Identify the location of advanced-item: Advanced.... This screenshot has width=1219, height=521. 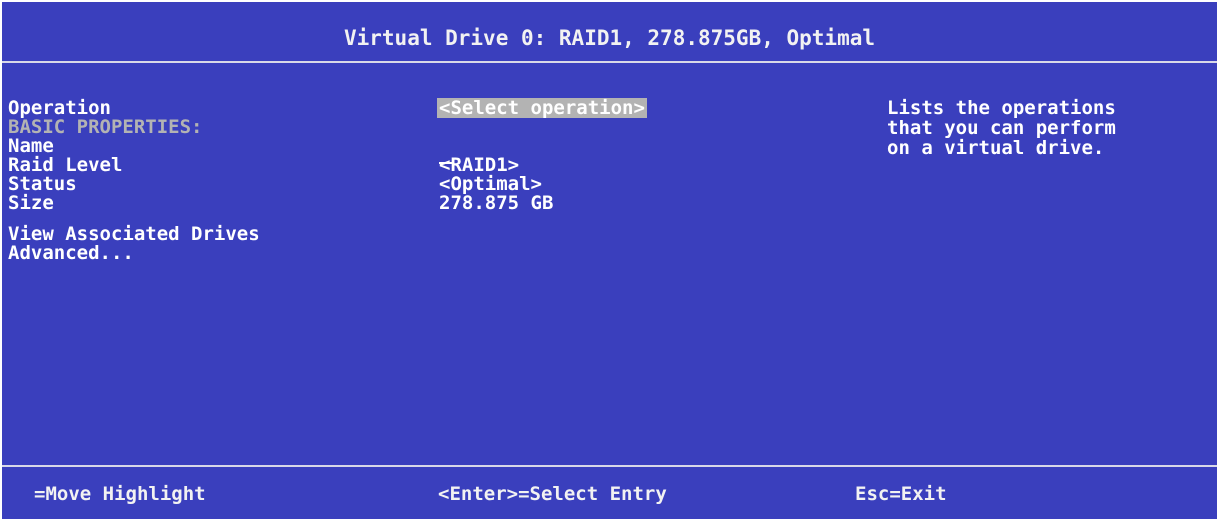
(71, 253).